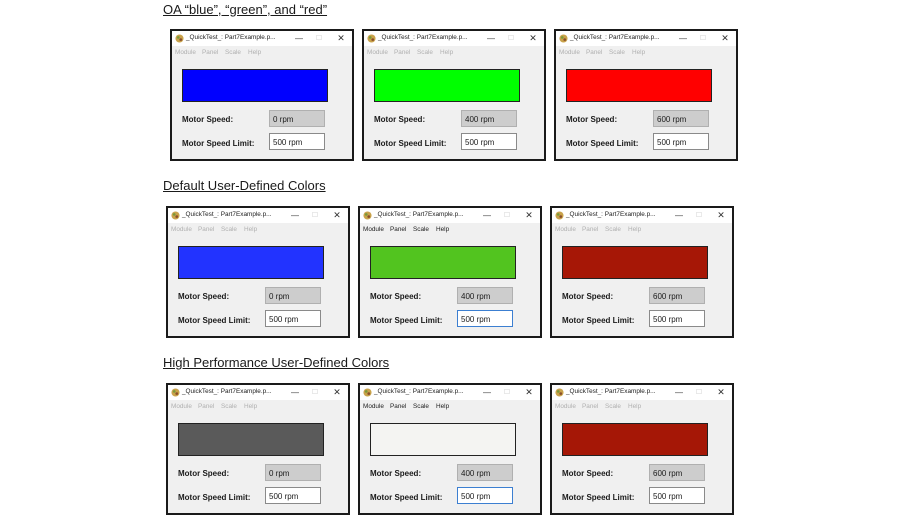  Describe the element at coordinates (244, 185) in the screenshot. I see `section-heading: Default User-Defined Colors` at that location.